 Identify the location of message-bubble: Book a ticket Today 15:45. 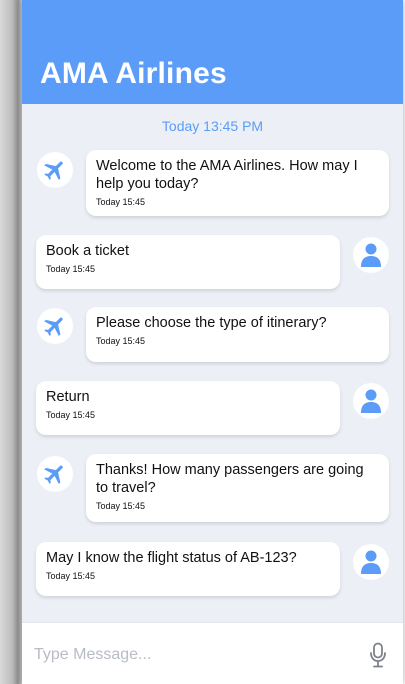
(188, 262).